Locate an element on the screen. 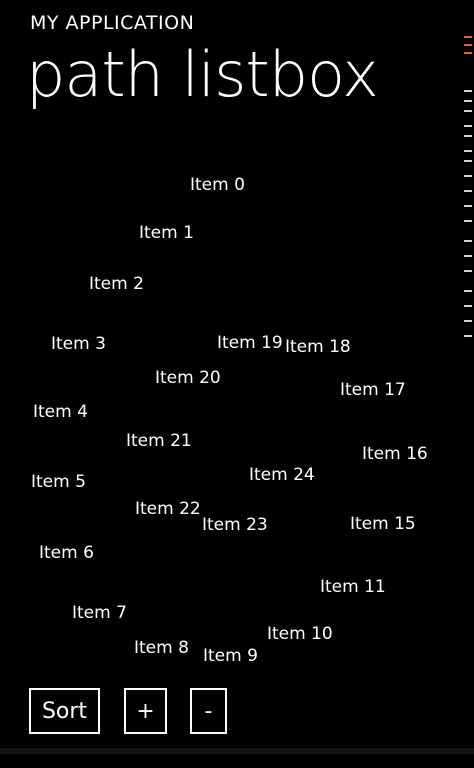 The image size is (474, 768). add-button: + is located at coordinates (145, 711).